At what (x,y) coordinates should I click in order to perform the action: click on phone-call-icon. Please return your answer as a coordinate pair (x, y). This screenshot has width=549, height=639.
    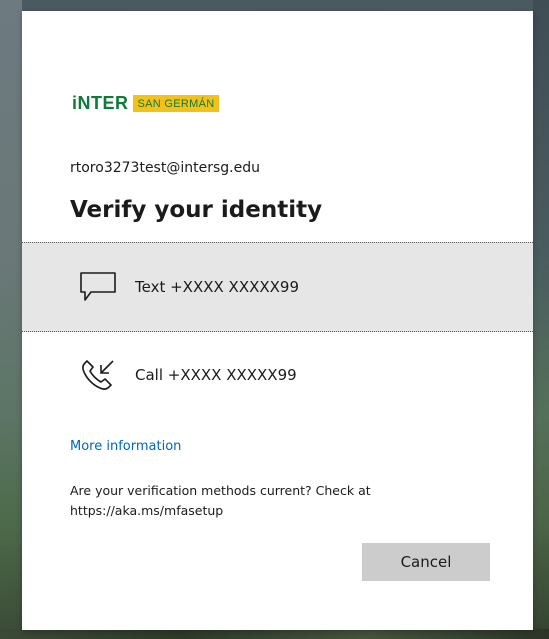
    Looking at the image, I should click on (99, 375).